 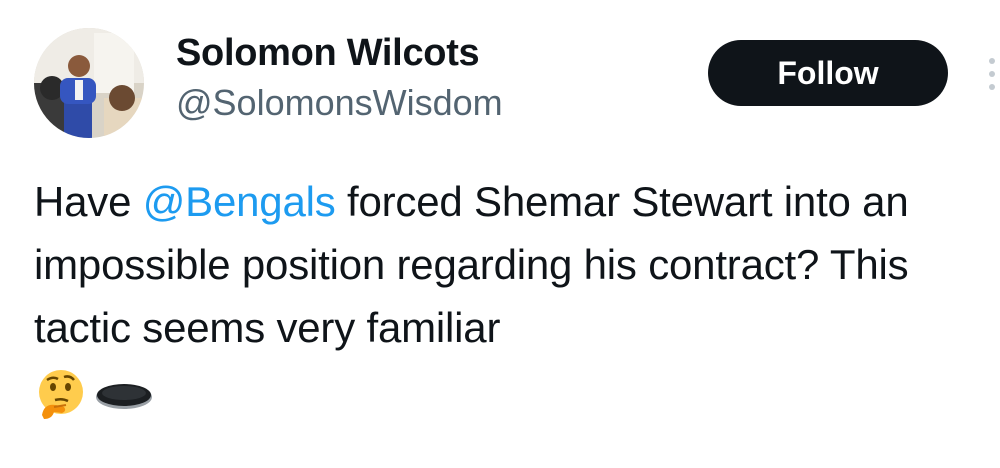 I want to click on username-handle: @SolomonsWisdom, so click(x=339, y=103).